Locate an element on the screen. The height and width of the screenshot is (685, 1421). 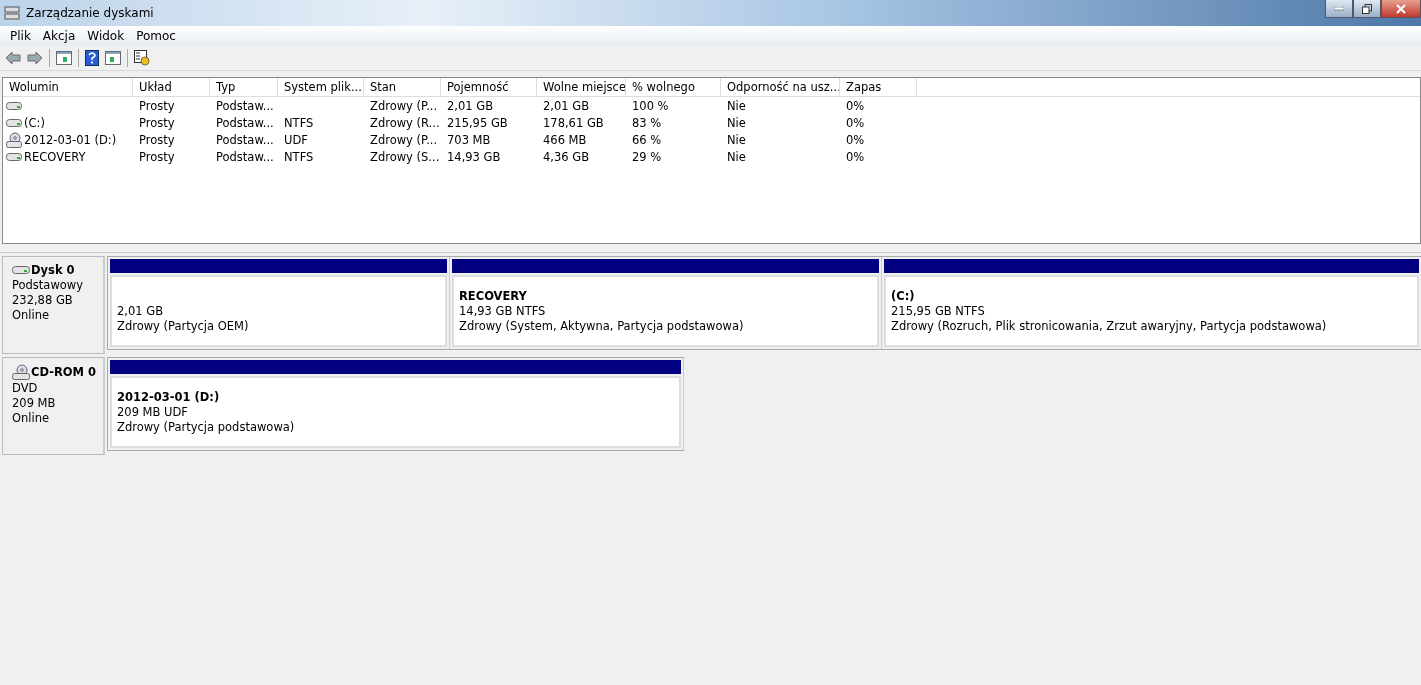
table-cell: 66 % is located at coordinates (647, 139).